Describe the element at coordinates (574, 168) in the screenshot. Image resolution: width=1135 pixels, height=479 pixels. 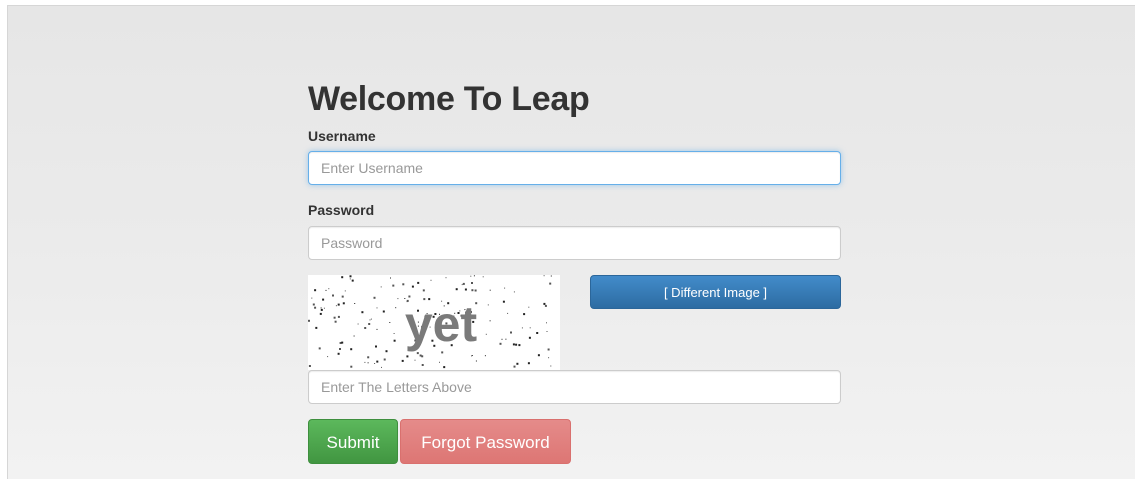
I see `username-input` at that location.